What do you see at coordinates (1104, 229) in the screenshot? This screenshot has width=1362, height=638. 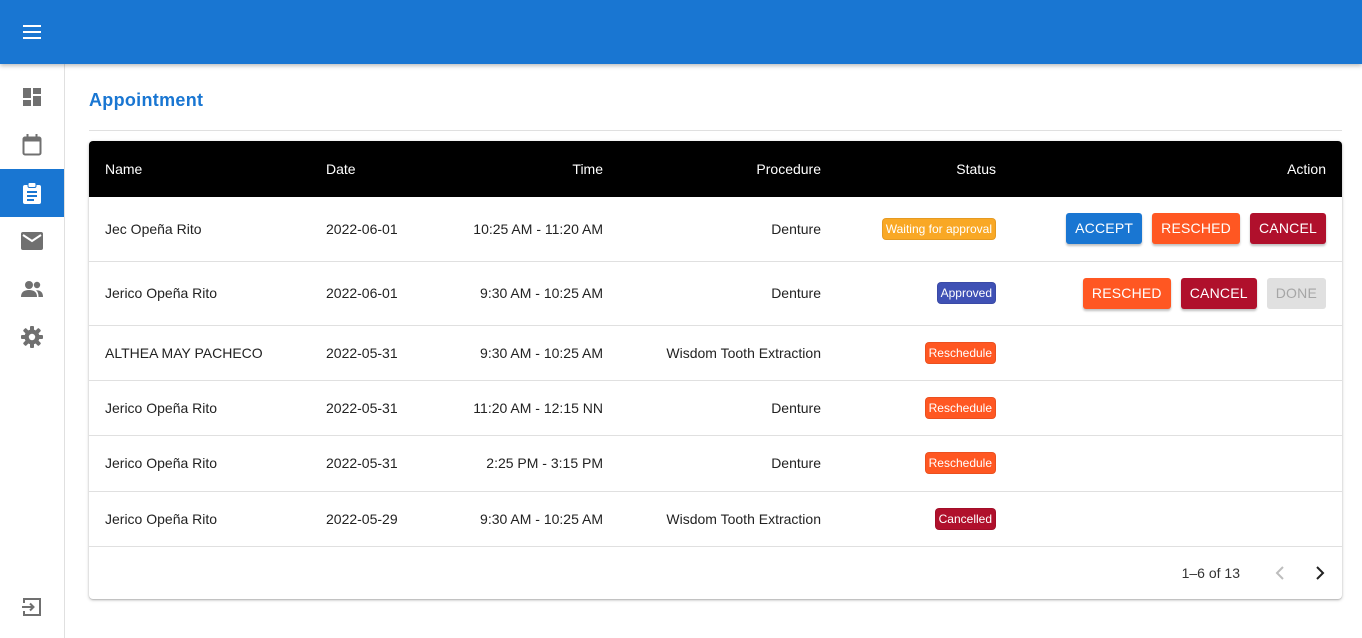 I see `accept-button: ACCEPT` at bounding box center [1104, 229].